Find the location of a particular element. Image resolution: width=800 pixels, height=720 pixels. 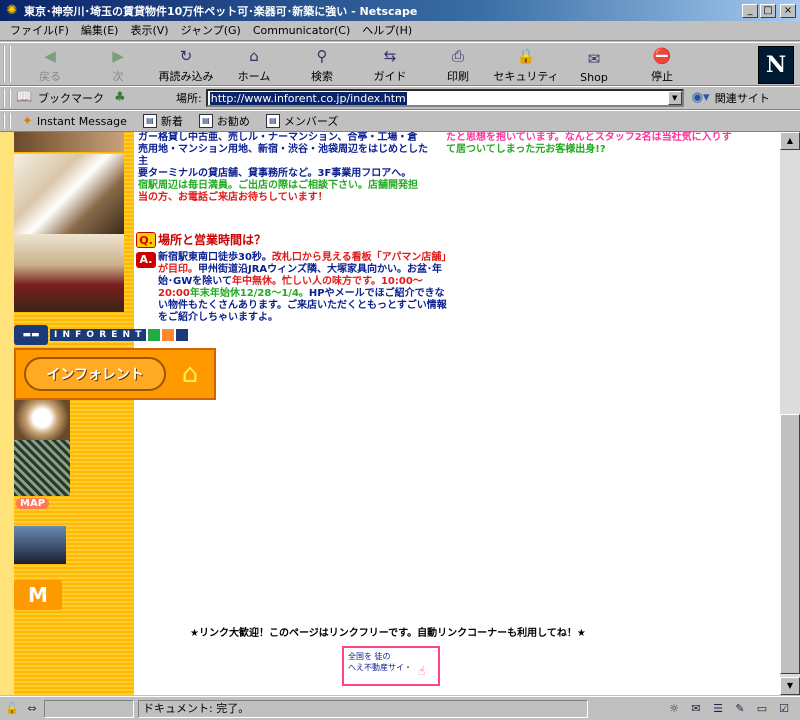

related-sites-button: ◉▾ 関連サイト is located at coordinates (731, 98).